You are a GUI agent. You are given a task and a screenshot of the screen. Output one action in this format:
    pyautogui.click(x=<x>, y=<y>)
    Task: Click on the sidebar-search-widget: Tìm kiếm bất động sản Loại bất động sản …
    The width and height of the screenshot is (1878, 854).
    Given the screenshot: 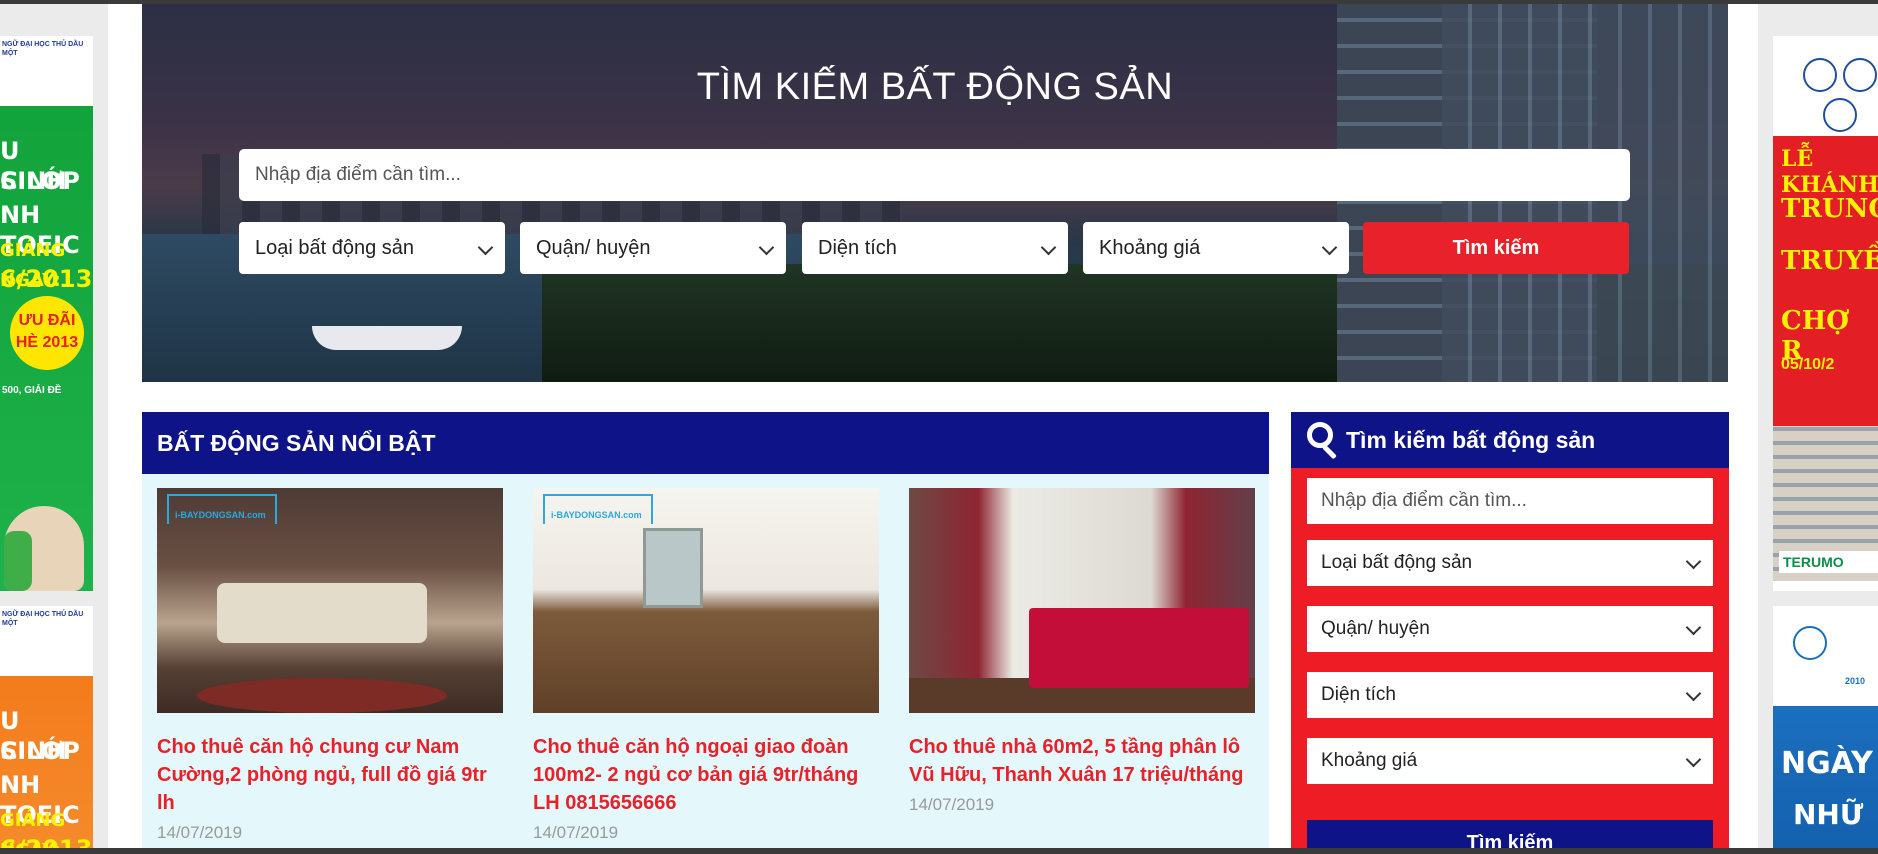 What is the action you would take?
    pyautogui.click(x=1510, y=633)
    